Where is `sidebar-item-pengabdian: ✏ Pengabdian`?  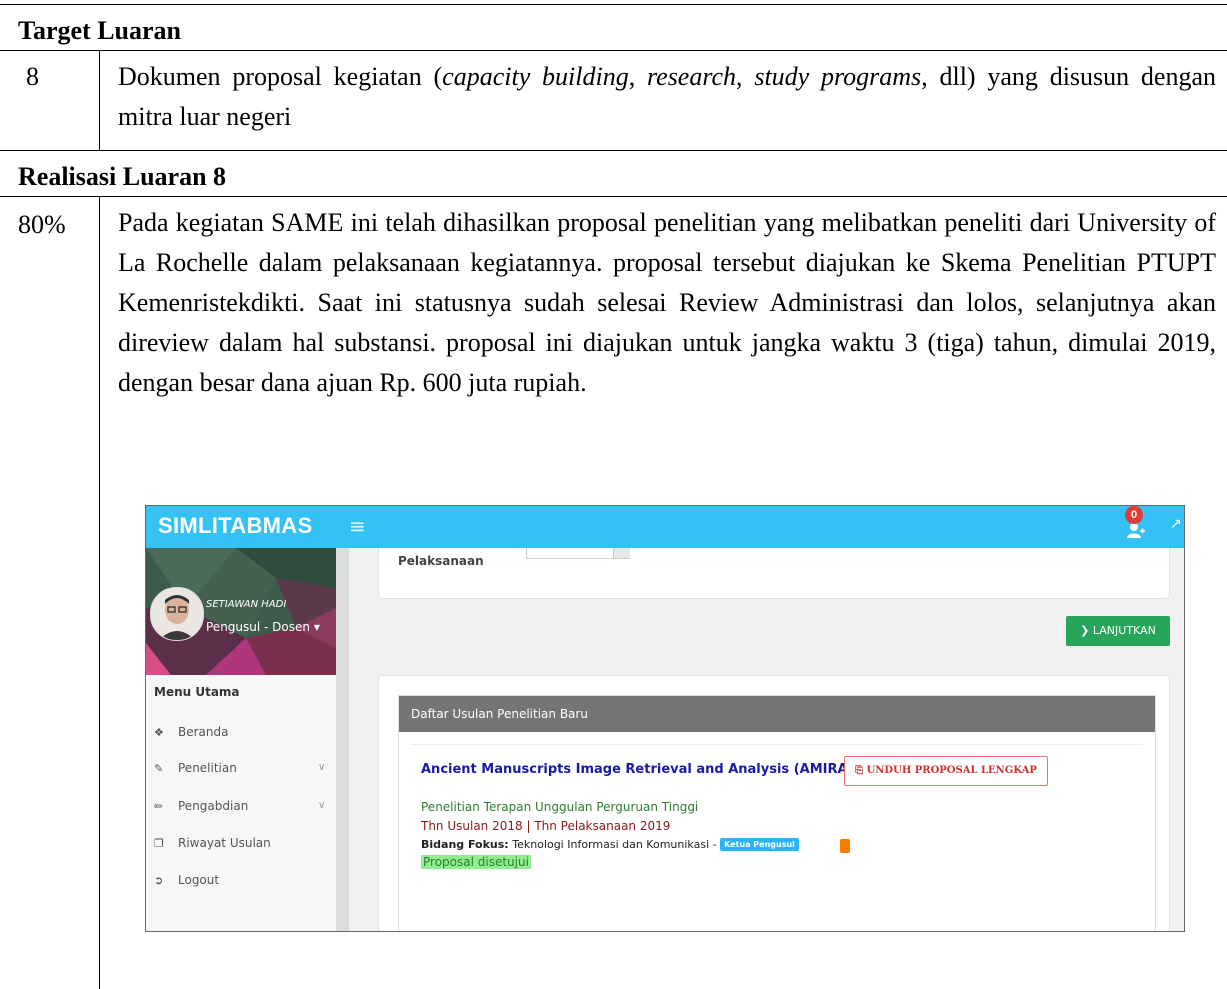
sidebar-item-pengabdian: ✏ Pengabdian is located at coordinates (201, 806).